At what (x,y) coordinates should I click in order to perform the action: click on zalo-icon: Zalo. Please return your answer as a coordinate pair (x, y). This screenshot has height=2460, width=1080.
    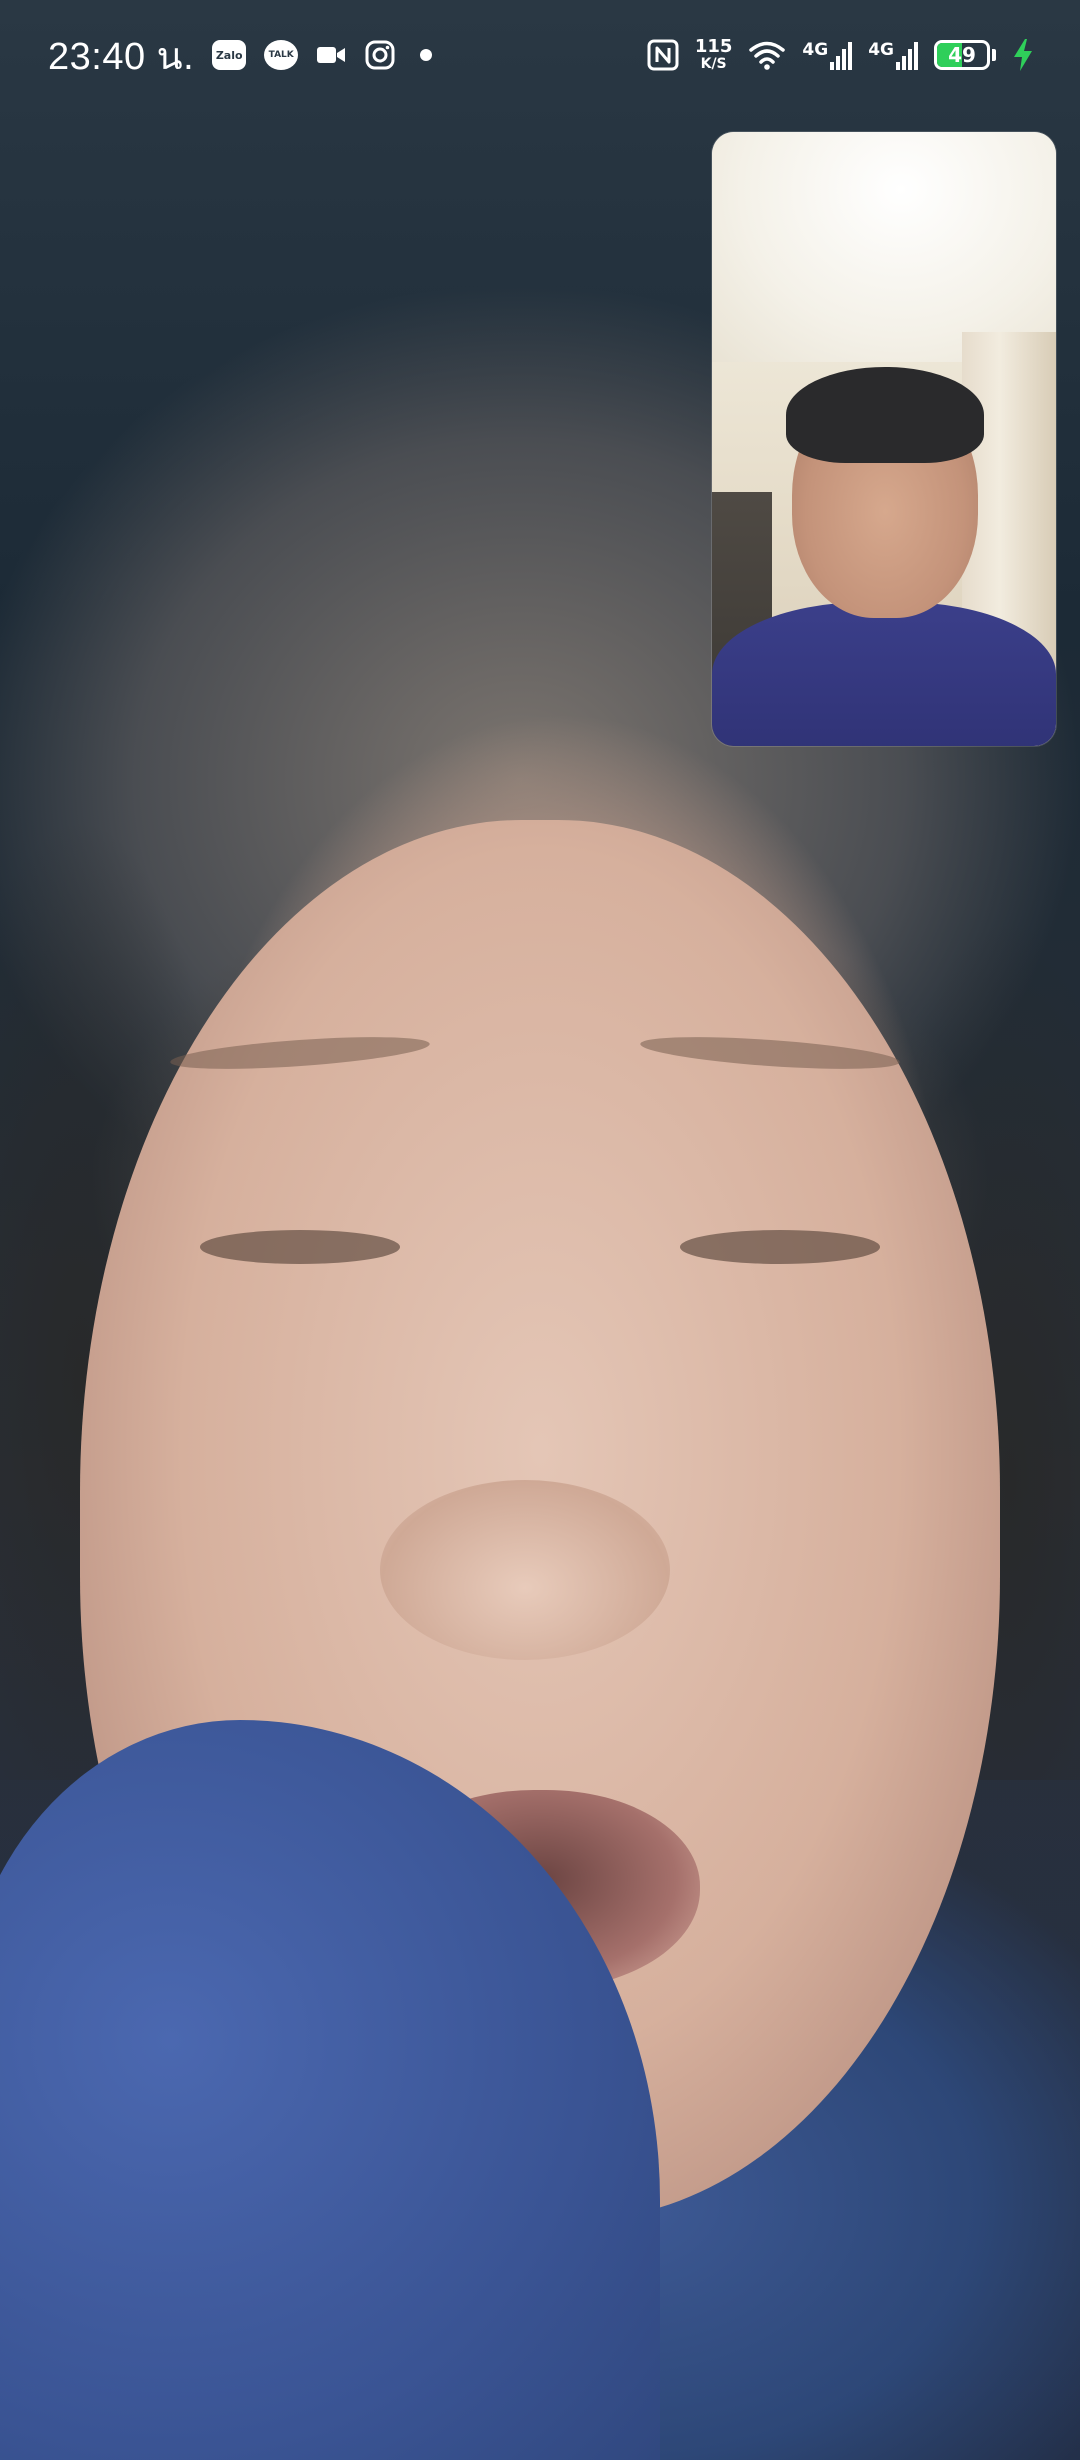
    Looking at the image, I should click on (229, 55).